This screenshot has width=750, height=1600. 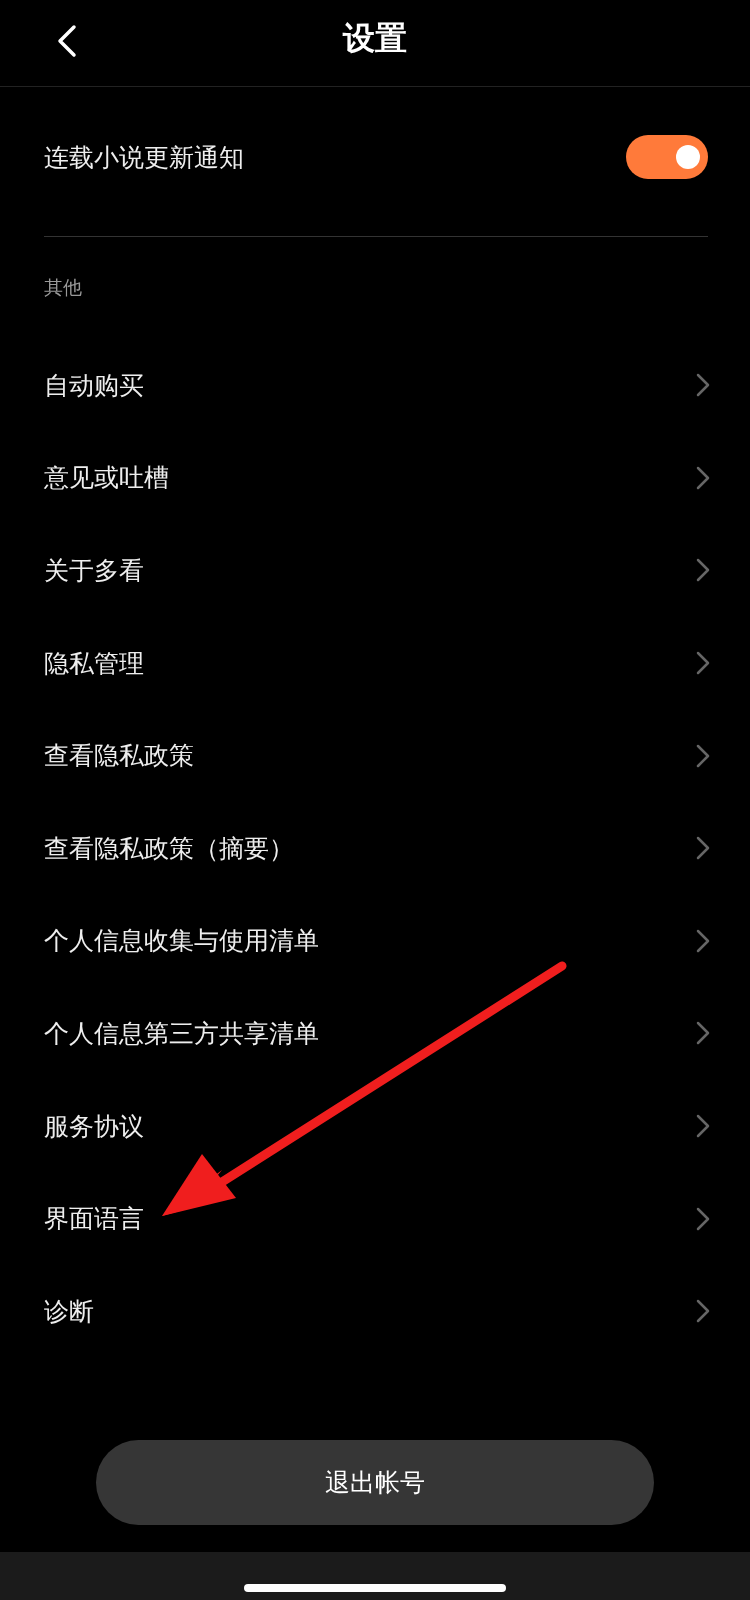 I want to click on logout-button: 退出帐号, so click(x=375, y=1482).